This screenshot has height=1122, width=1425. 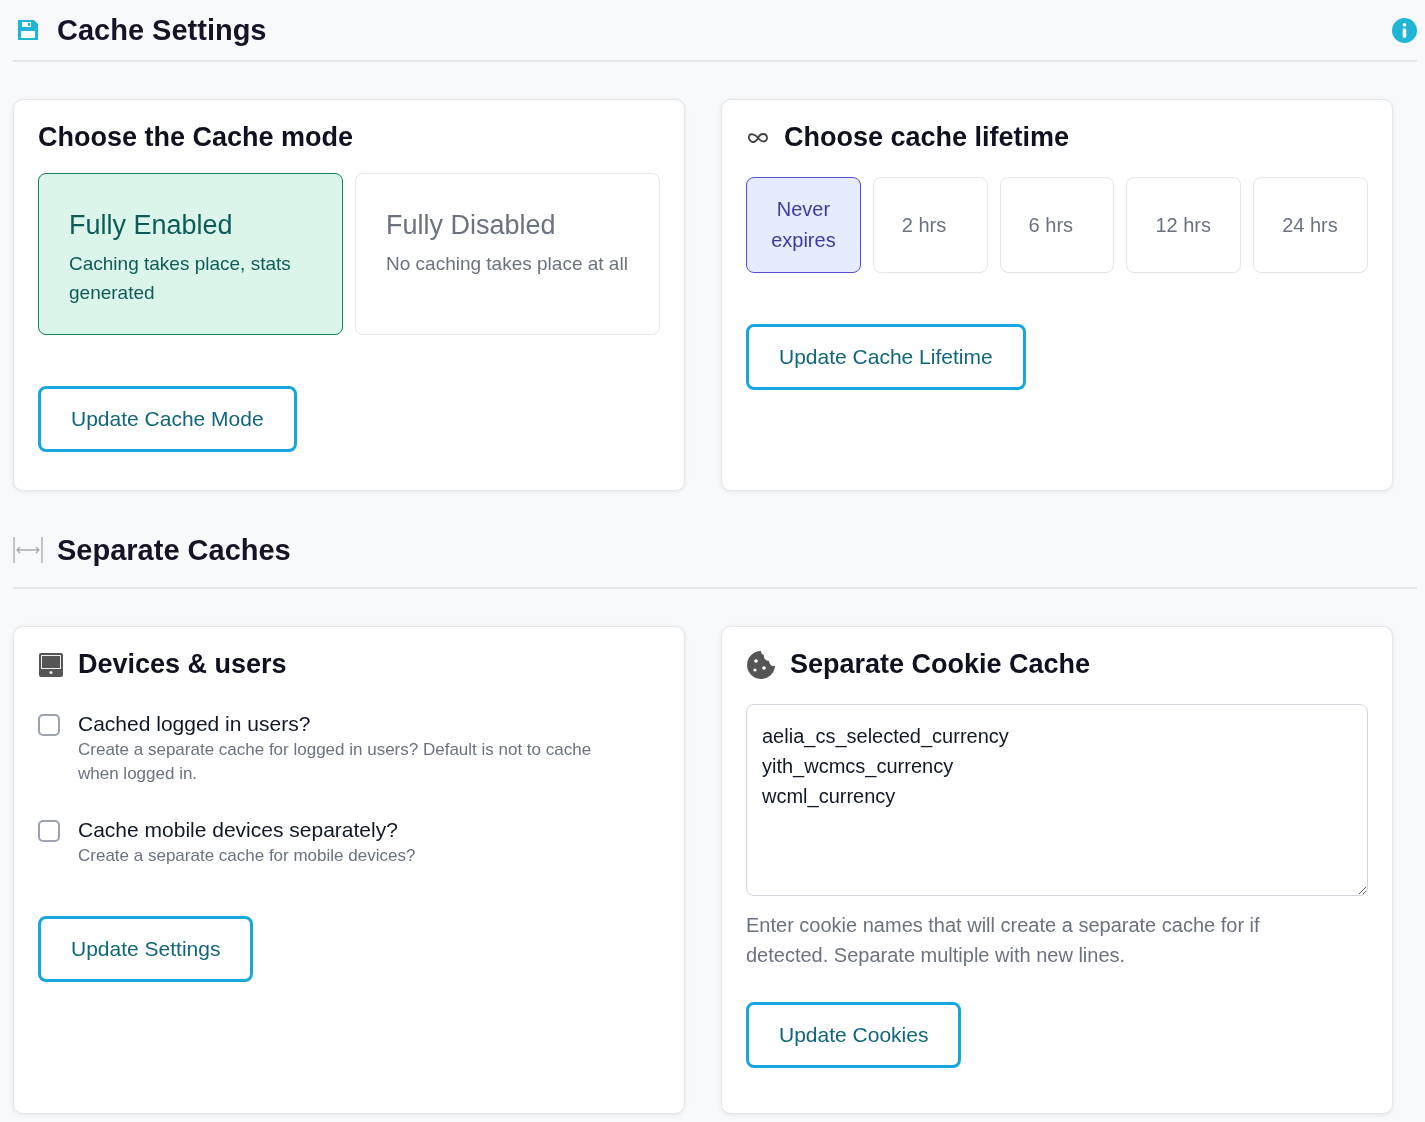 I want to click on mode-description: Caching takes place, stats generated, so click(x=180, y=278).